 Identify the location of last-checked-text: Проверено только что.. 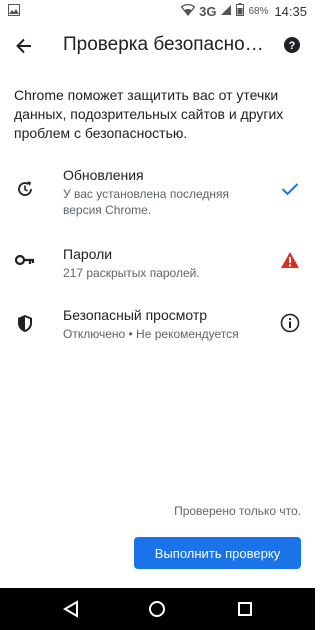
(237, 511).